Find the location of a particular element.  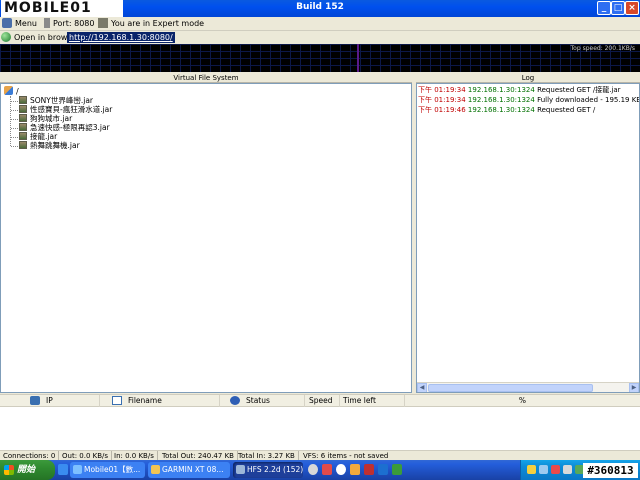

vfs-root-label: / is located at coordinates (17, 91).